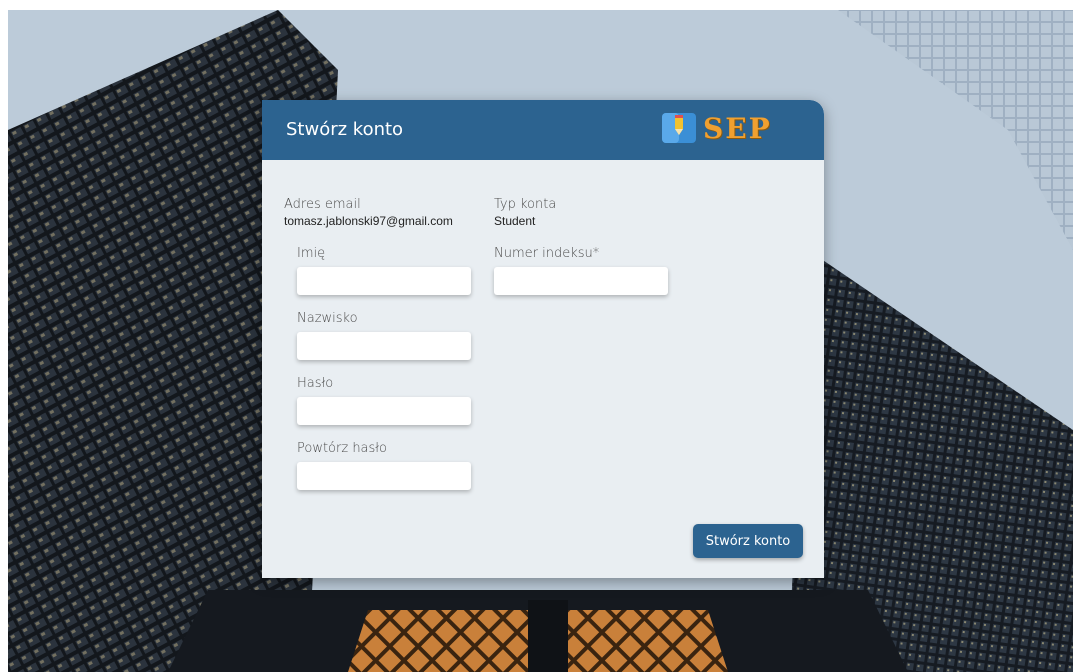 The image size is (1073, 672). Describe the element at coordinates (737, 128) in the screenshot. I see `logo-text: SEP` at that location.